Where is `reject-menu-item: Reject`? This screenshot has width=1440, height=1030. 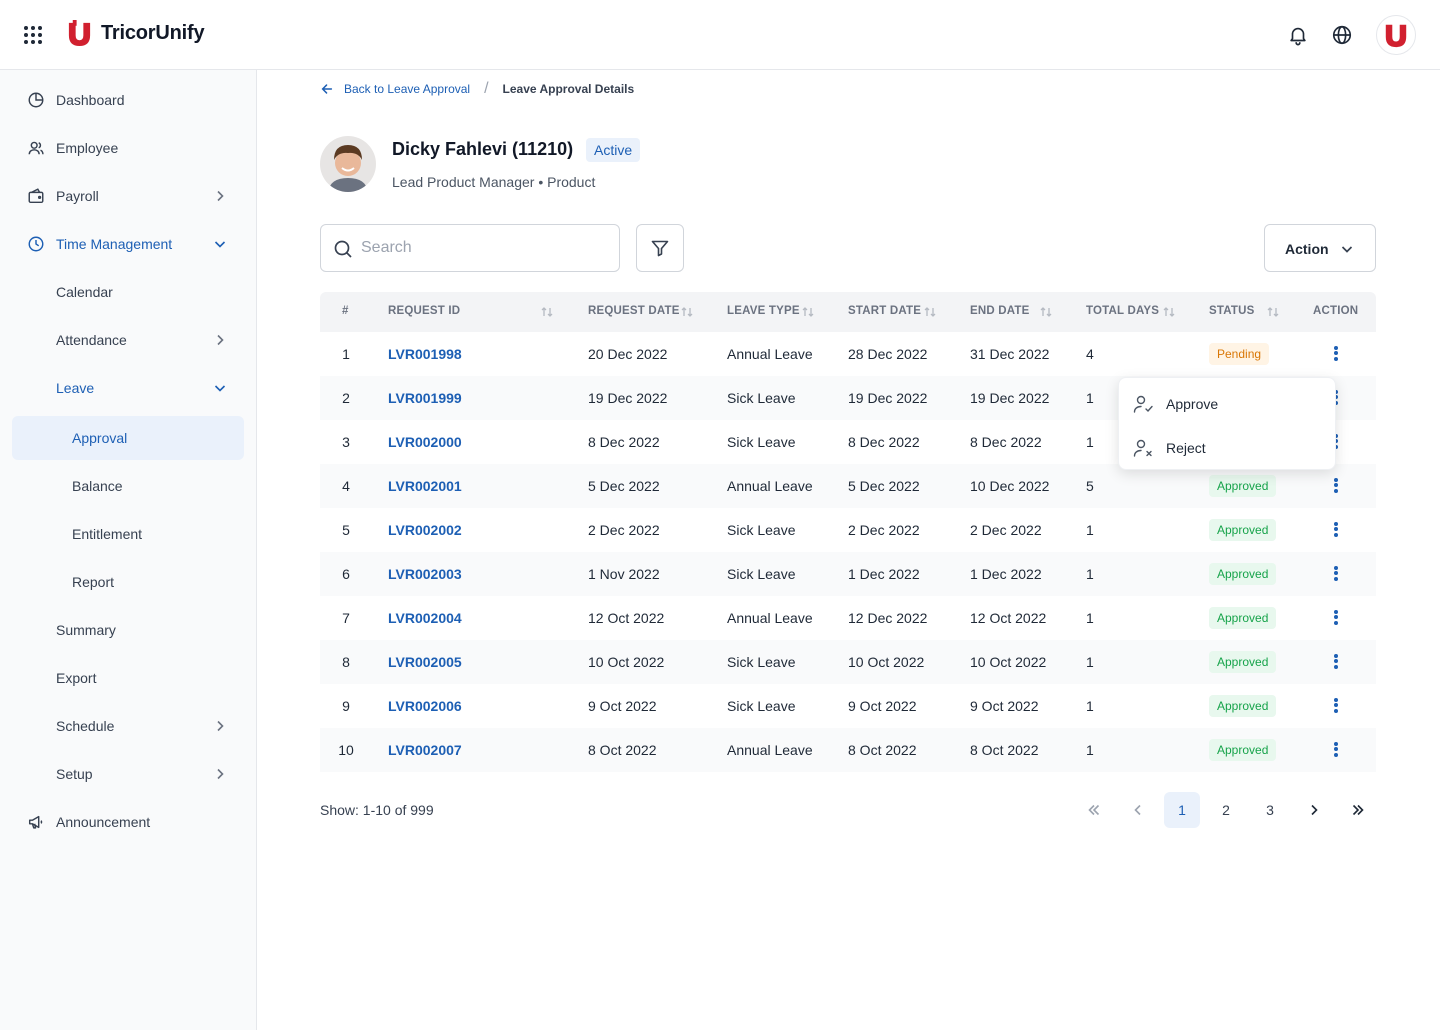
reject-menu-item: Reject is located at coordinates (1228, 447).